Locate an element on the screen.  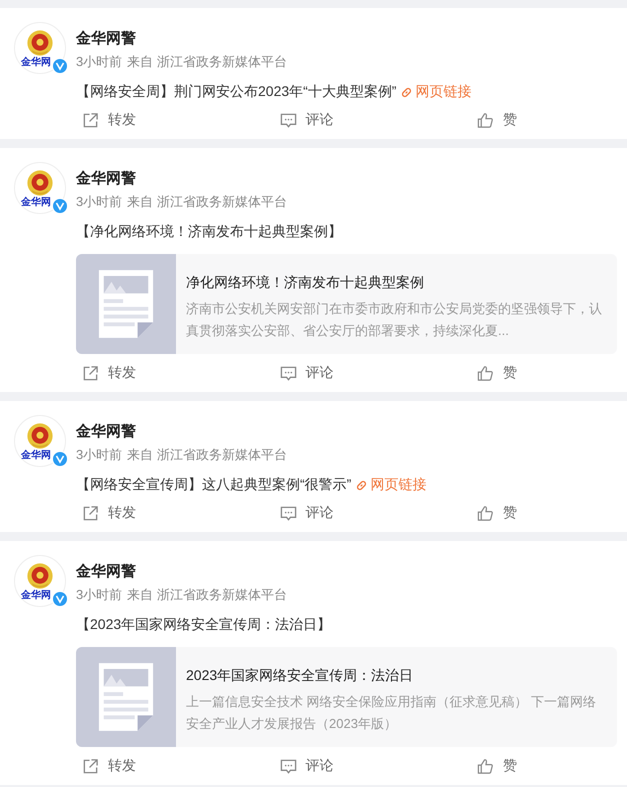
card-title: 2023年国家网络安全宣传周：法治日 is located at coordinates (300, 676).